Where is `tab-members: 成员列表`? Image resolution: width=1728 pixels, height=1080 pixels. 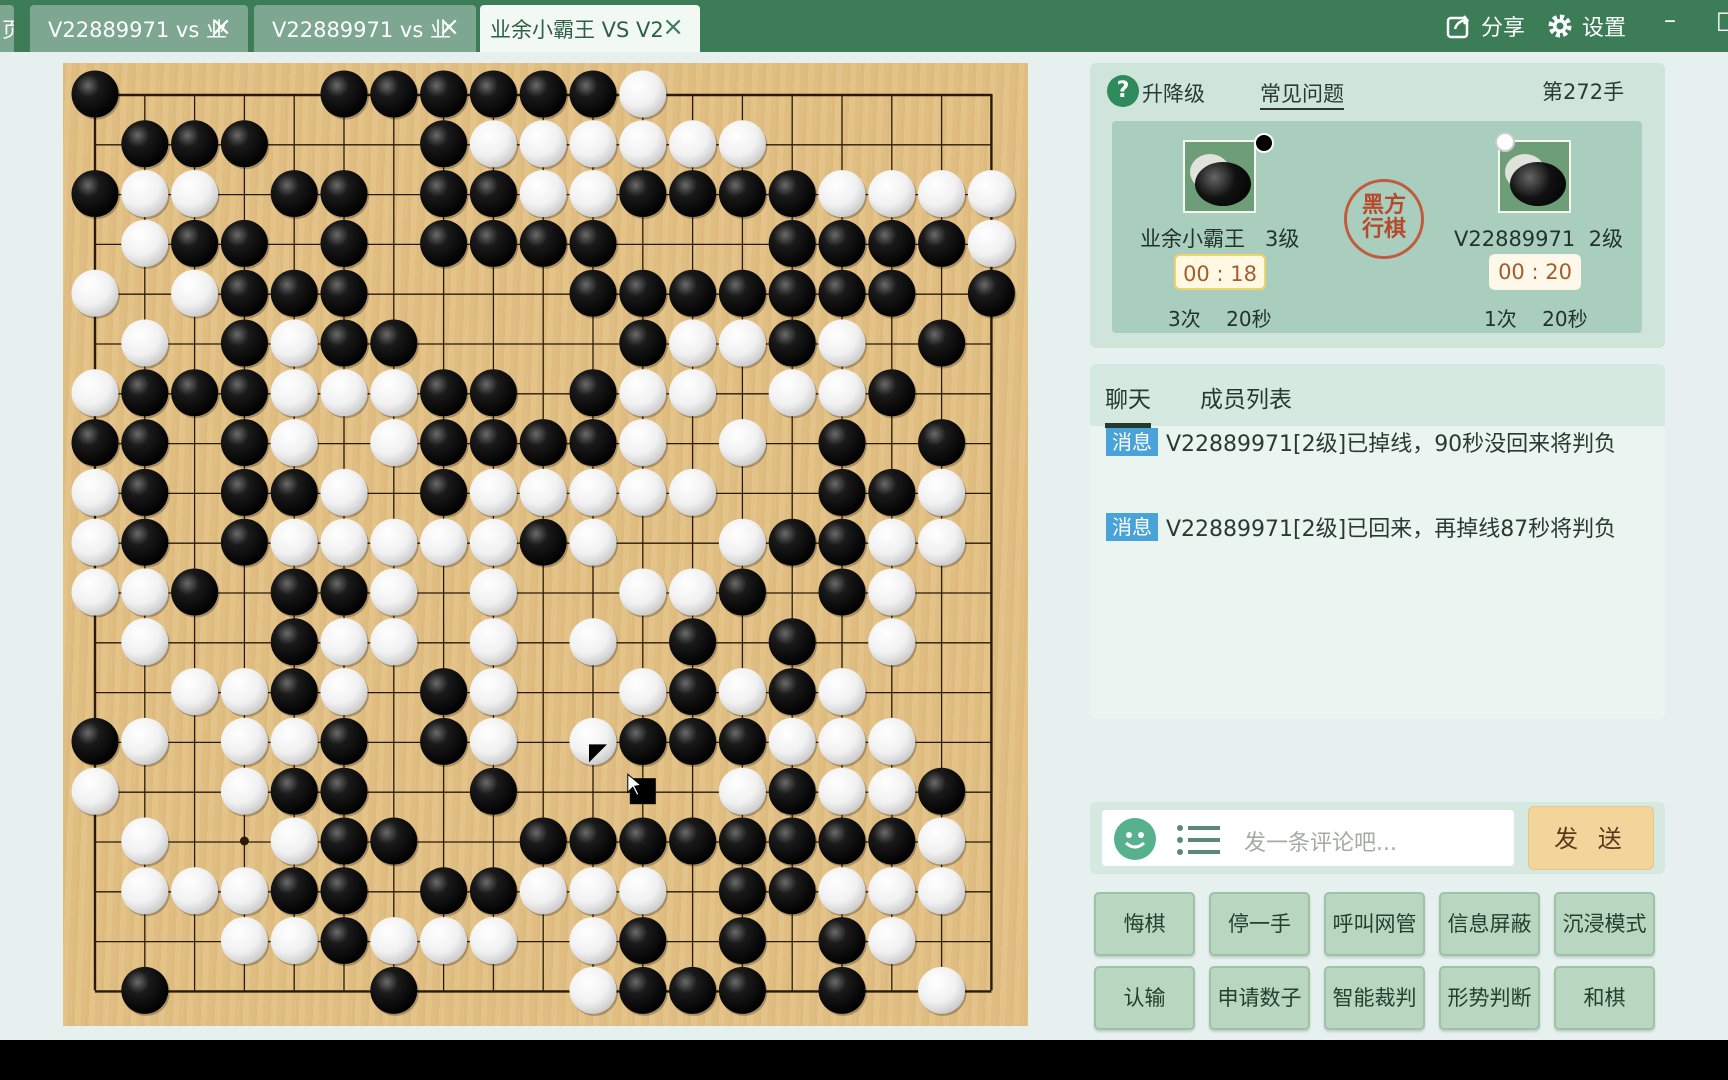
tab-members: 成员列表 is located at coordinates (1246, 397).